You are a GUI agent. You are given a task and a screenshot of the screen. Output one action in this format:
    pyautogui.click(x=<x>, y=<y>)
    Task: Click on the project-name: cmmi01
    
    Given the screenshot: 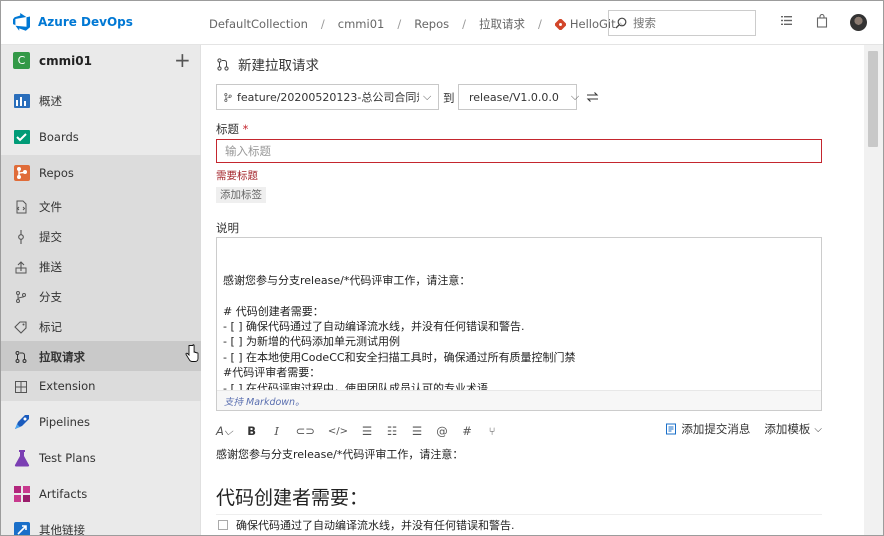 What is the action you would take?
    pyautogui.click(x=65, y=61)
    